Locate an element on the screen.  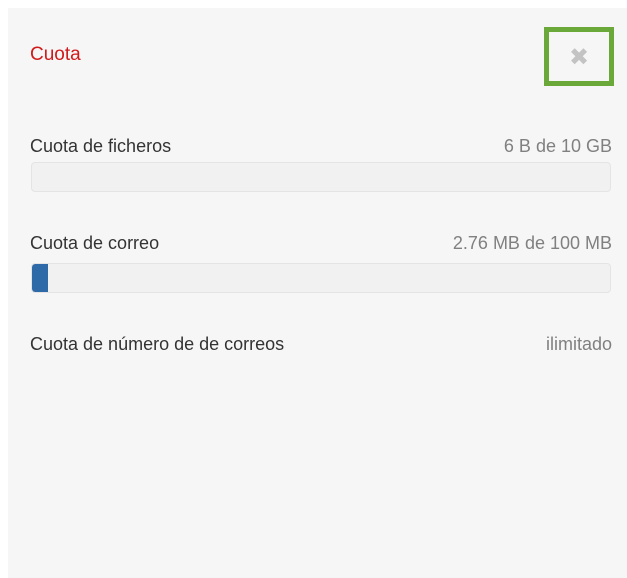
mail-quota-label: Cuota de correo is located at coordinates (95, 243).